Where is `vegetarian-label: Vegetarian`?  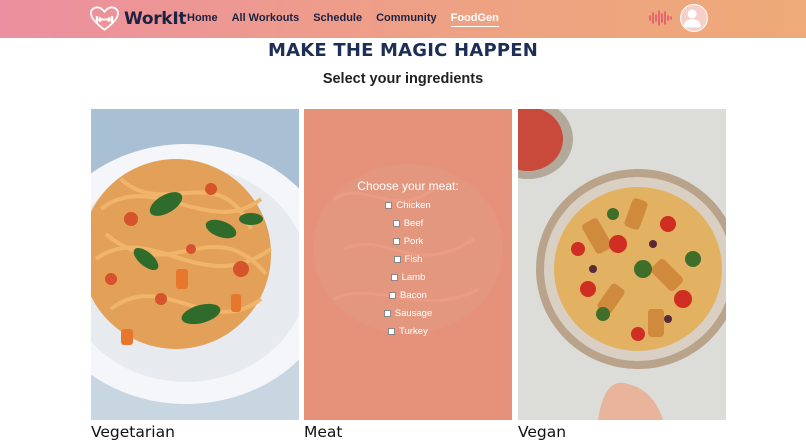
vegetarian-label: Vegetarian is located at coordinates (133, 432).